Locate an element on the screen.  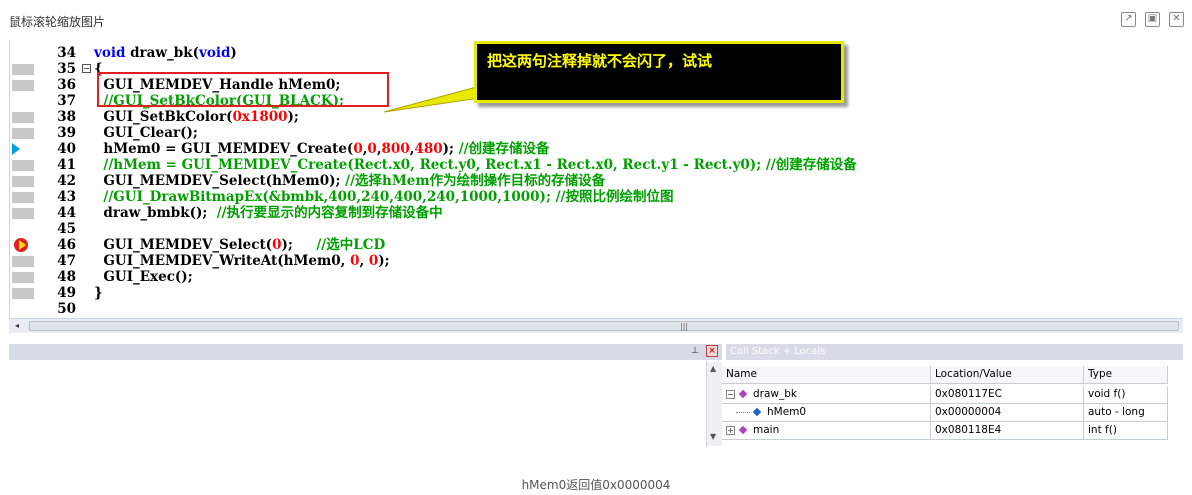
grid-header: Name Location/Value Type is located at coordinates (945, 375).